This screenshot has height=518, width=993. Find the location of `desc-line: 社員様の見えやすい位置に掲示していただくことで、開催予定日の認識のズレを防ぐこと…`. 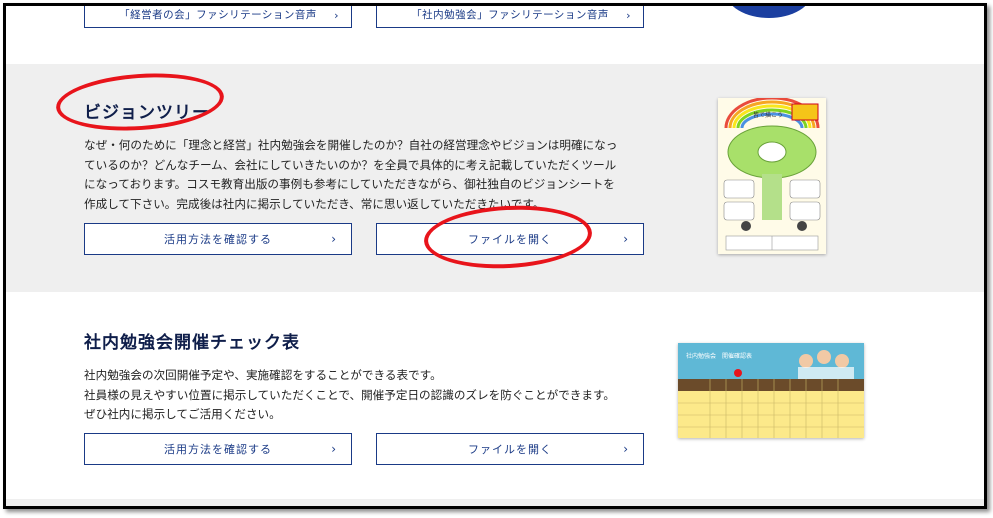

desc-line: 社員様の見えやすい位置に掲示していただくことで、開催予定日の認識のズレを防ぐこと… is located at coordinates (349, 394).